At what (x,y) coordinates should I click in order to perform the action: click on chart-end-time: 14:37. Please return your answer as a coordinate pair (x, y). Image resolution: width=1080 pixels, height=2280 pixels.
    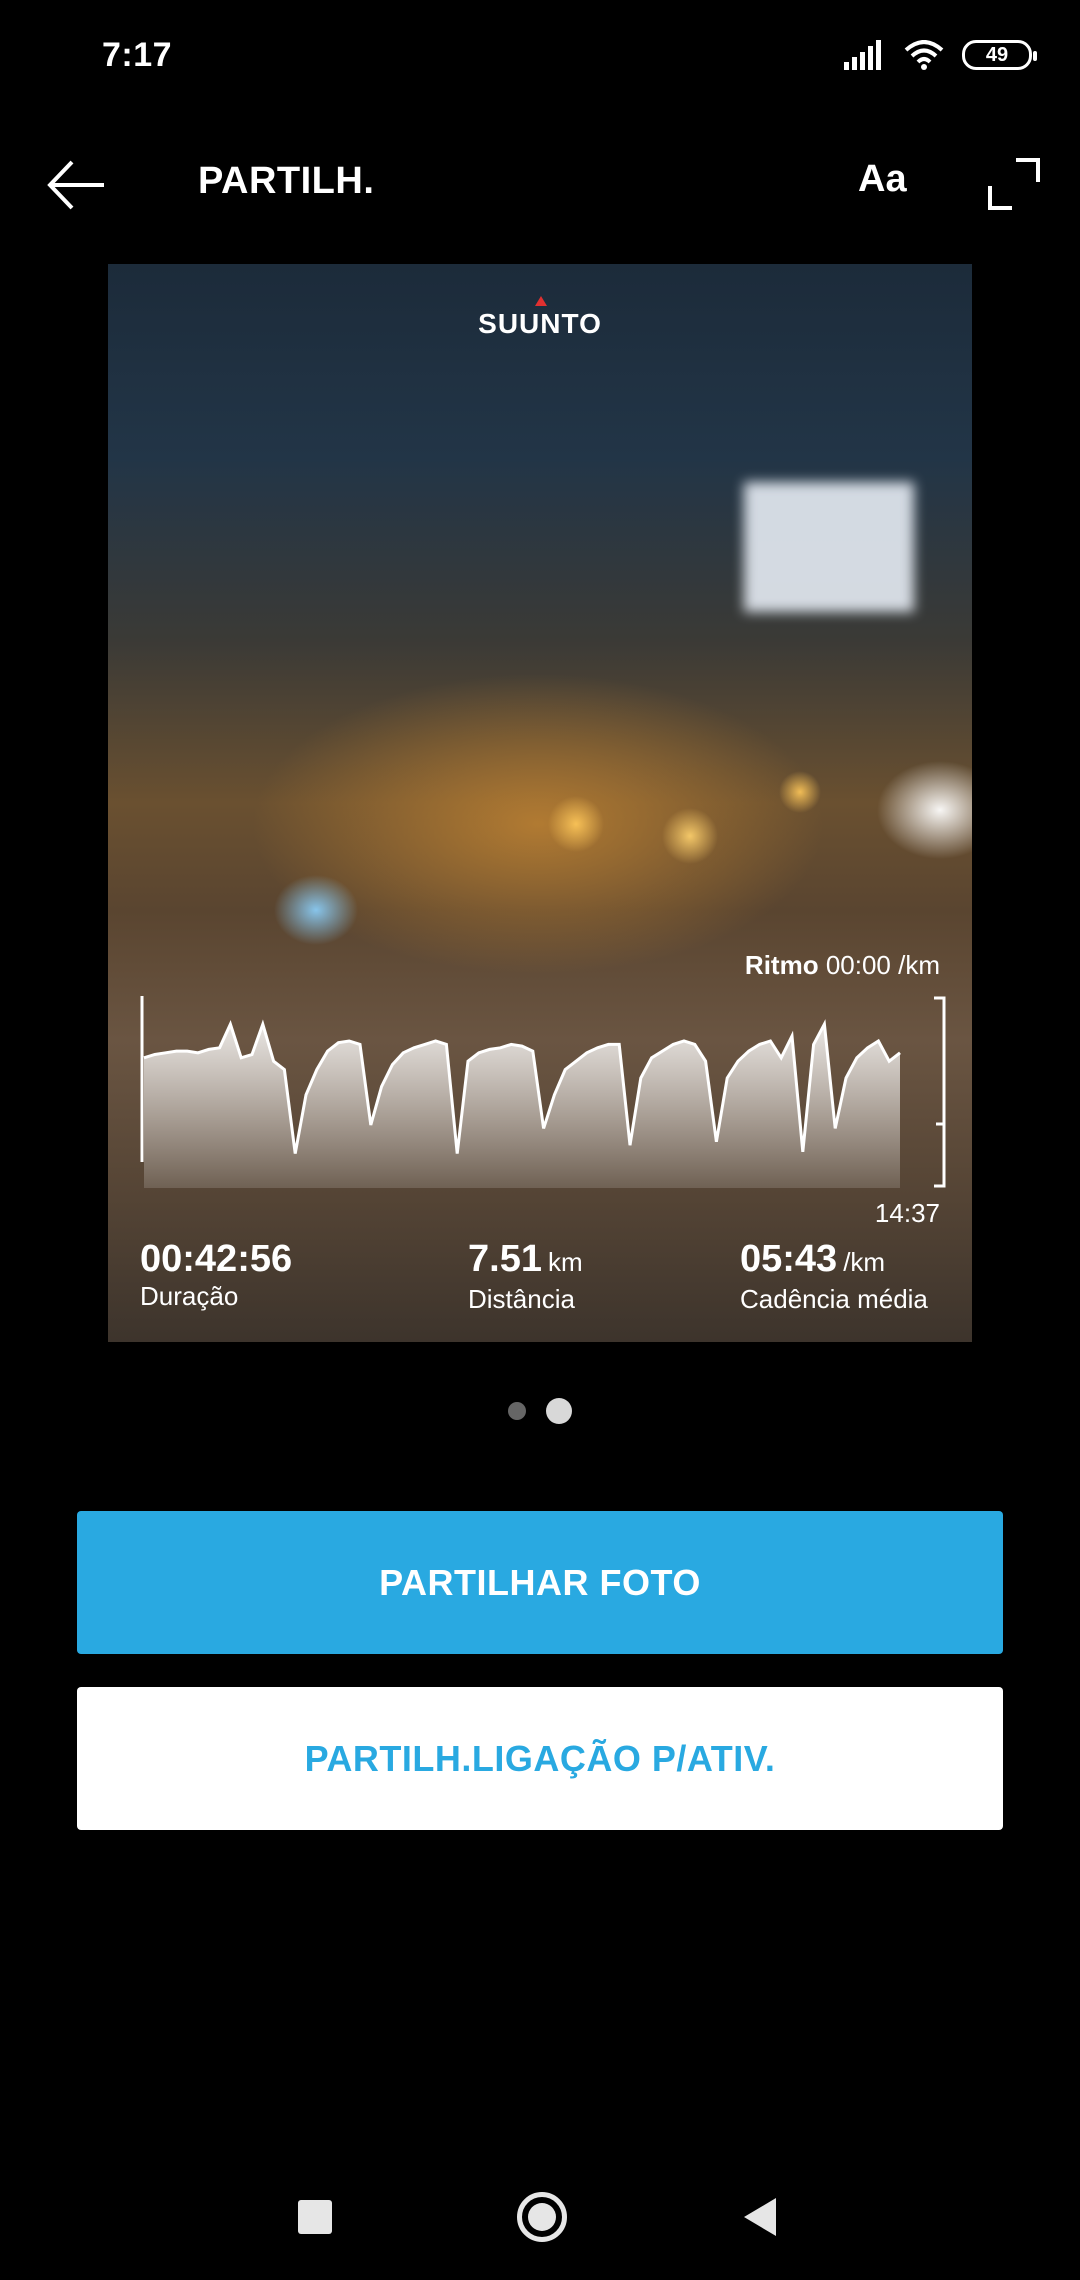
    Looking at the image, I should click on (907, 1213).